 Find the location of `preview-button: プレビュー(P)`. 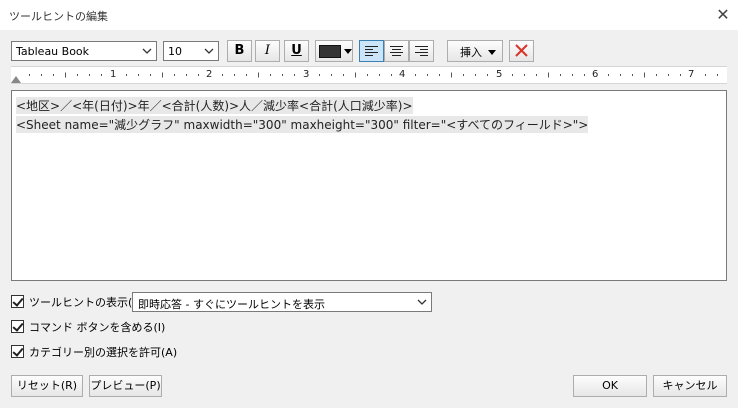

preview-button: プレビュー(P) is located at coordinates (125, 386).